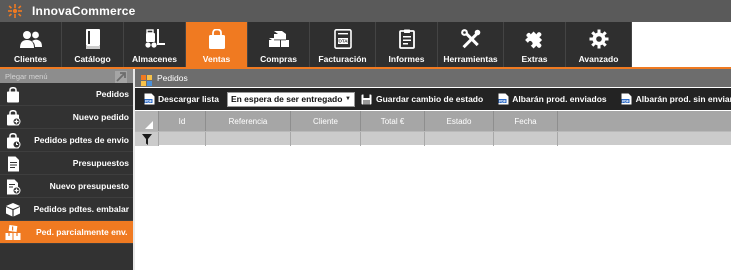 The height and width of the screenshot is (270, 731). I want to click on column-header-cliente: Cliente, so click(326, 121).